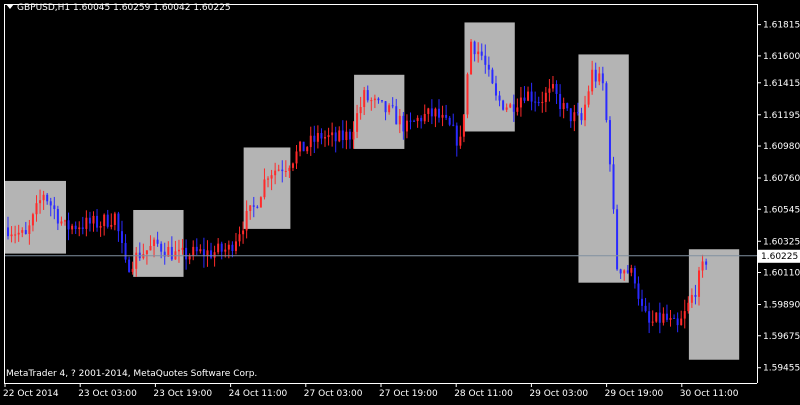 This screenshot has height=405, width=800. What do you see at coordinates (781, 84) in the screenshot?
I see `y-tick-label: 1.61415` at bounding box center [781, 84].